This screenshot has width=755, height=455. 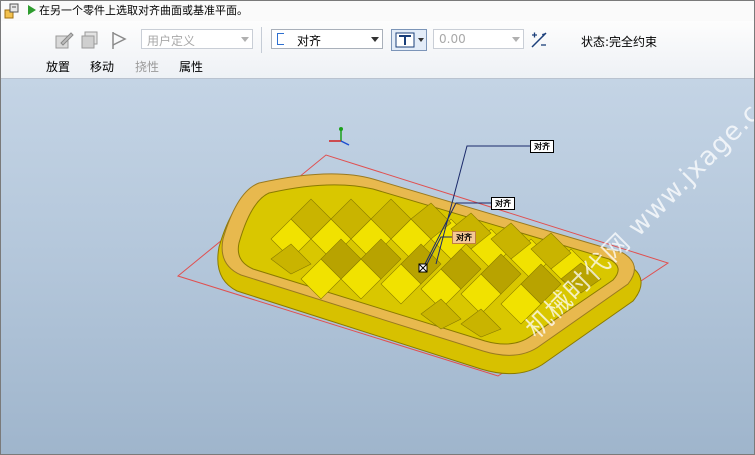 I want to click on assembly-message-icon, so click(x=12, y=11).